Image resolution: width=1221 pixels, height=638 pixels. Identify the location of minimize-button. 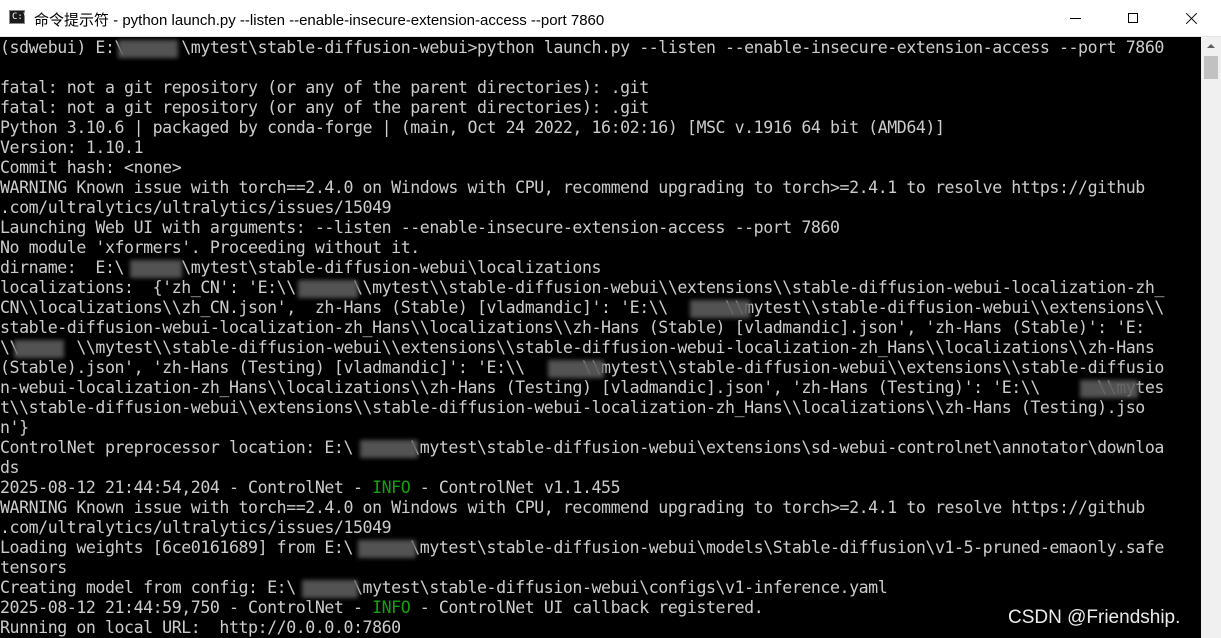
(1075, 18).